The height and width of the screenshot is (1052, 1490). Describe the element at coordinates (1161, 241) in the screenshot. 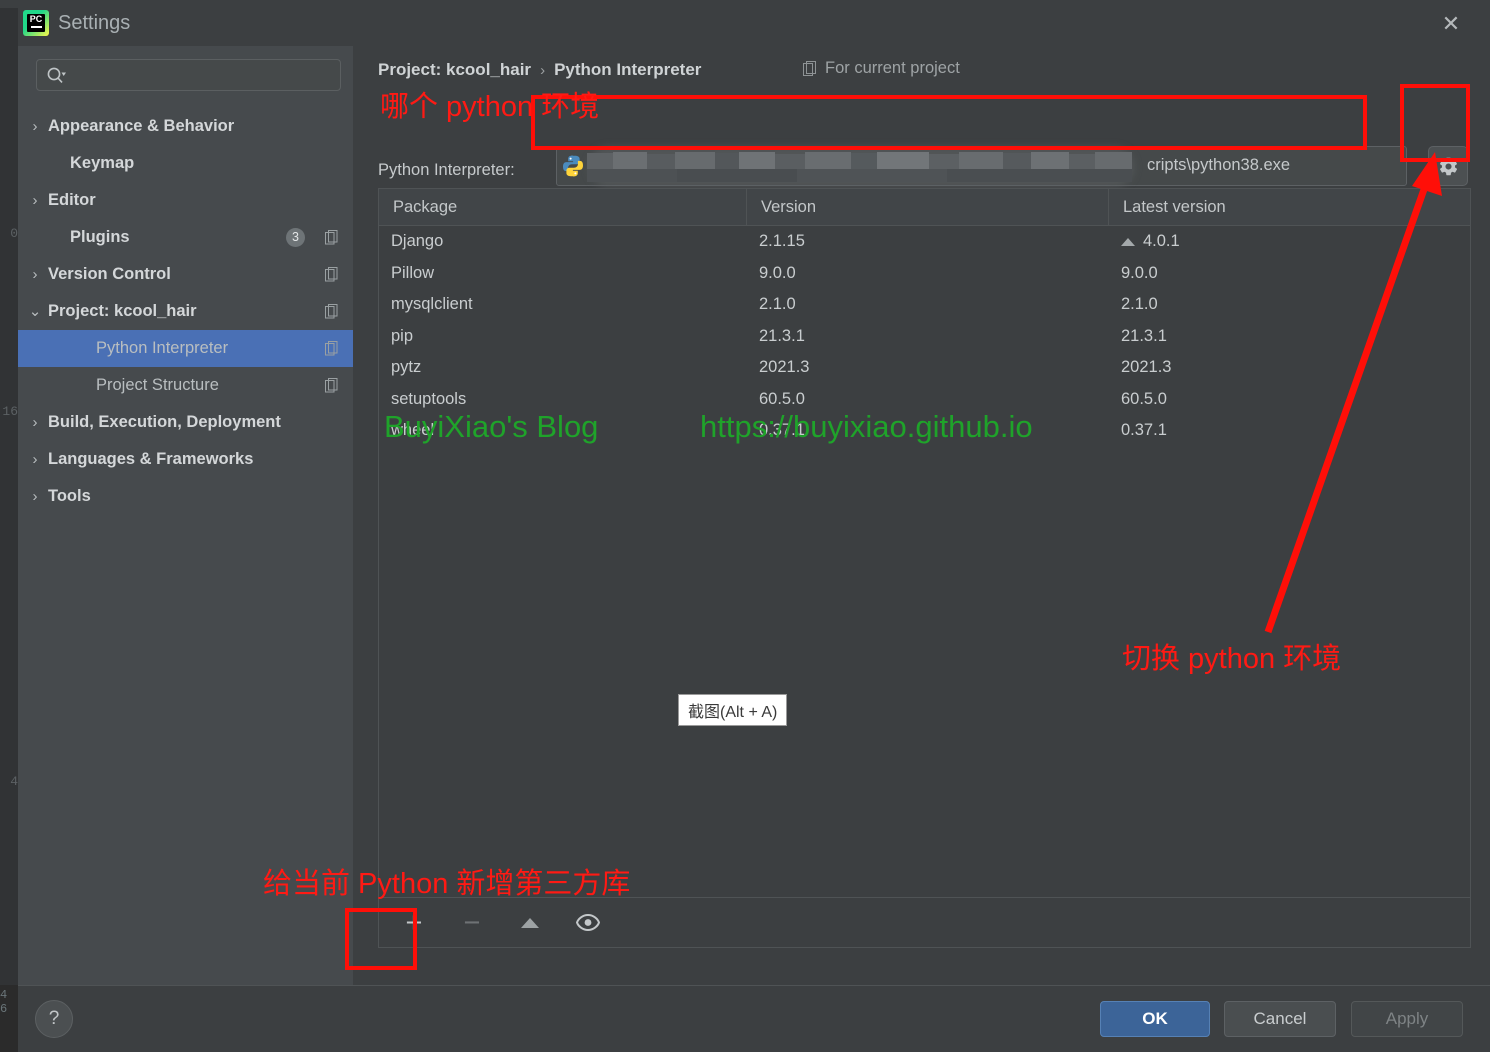

I see `latest-version-text: 4.0.1` at that location.